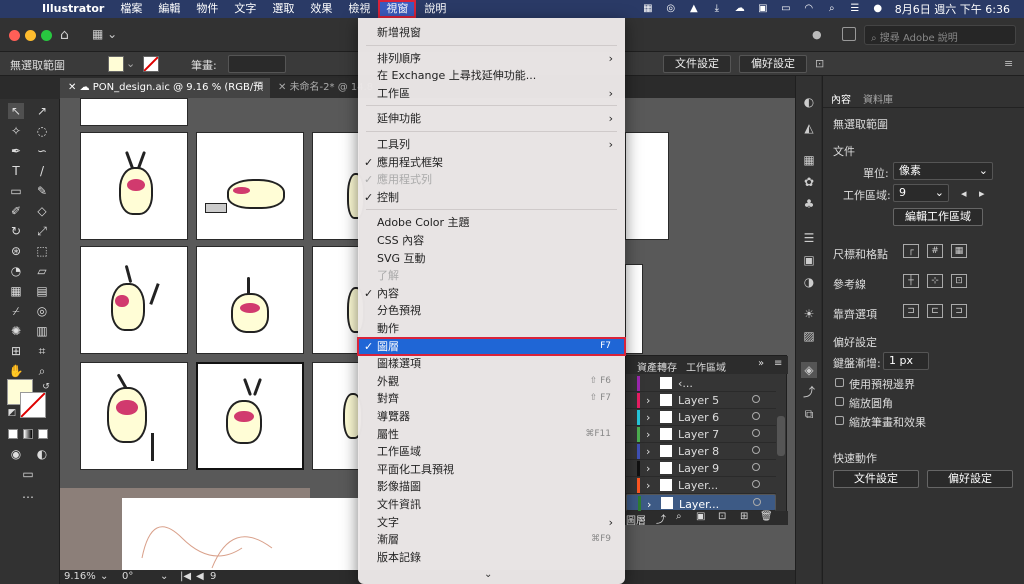 The image size is (1024, 584). What do you see at coordinates (921, 193) in the screenshot?
I see `artboard-select: 9 ⌄` at bounding box center [921, 193].